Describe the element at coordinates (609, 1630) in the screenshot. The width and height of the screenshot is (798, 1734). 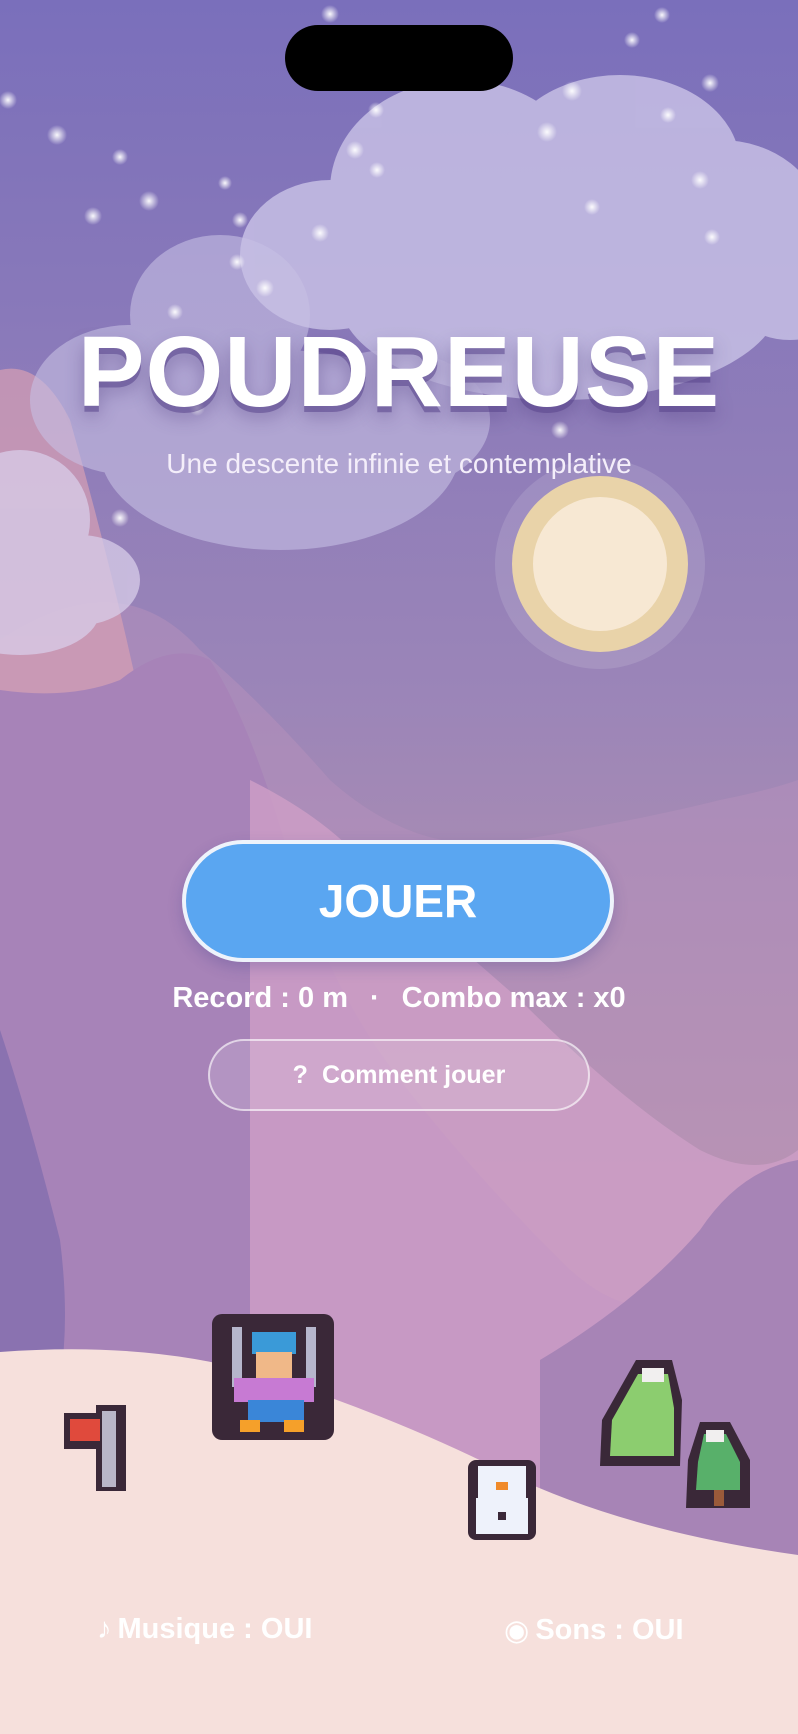
I see `sound-label: Sons : OUI` at that location.